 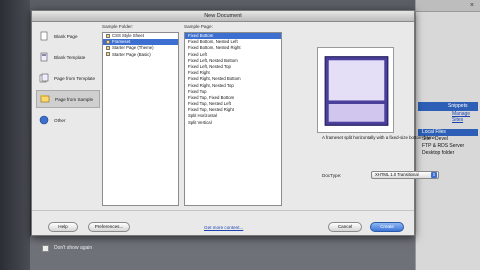 What do you see at coordinates (140, 55) in the screenshot?
I see `list-item: Starter Page (Basic)` at bounding box center [140, 55].